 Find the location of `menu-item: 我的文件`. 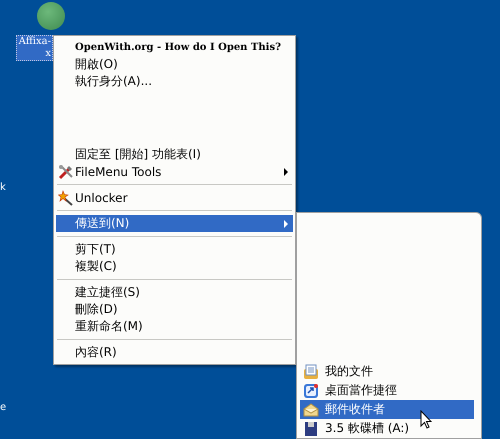

menu-item: 我的文件 is located at coordinates (387, 371).